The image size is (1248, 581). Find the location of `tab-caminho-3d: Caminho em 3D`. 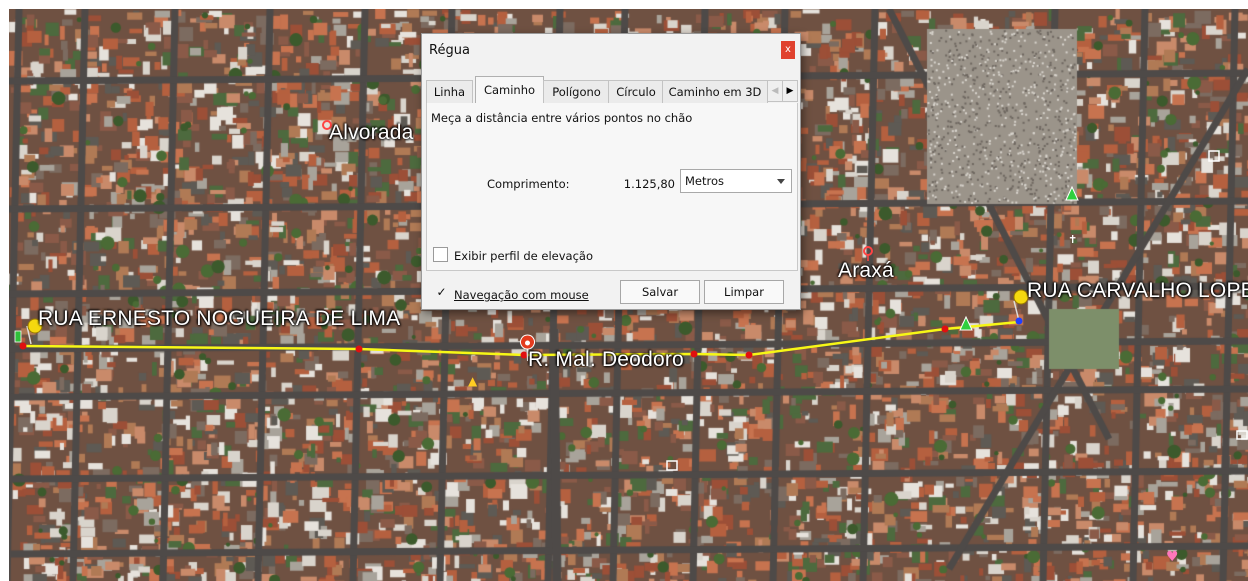

tab-caminho-3d: Caminho em 3D is located at coordinates (715, 91).